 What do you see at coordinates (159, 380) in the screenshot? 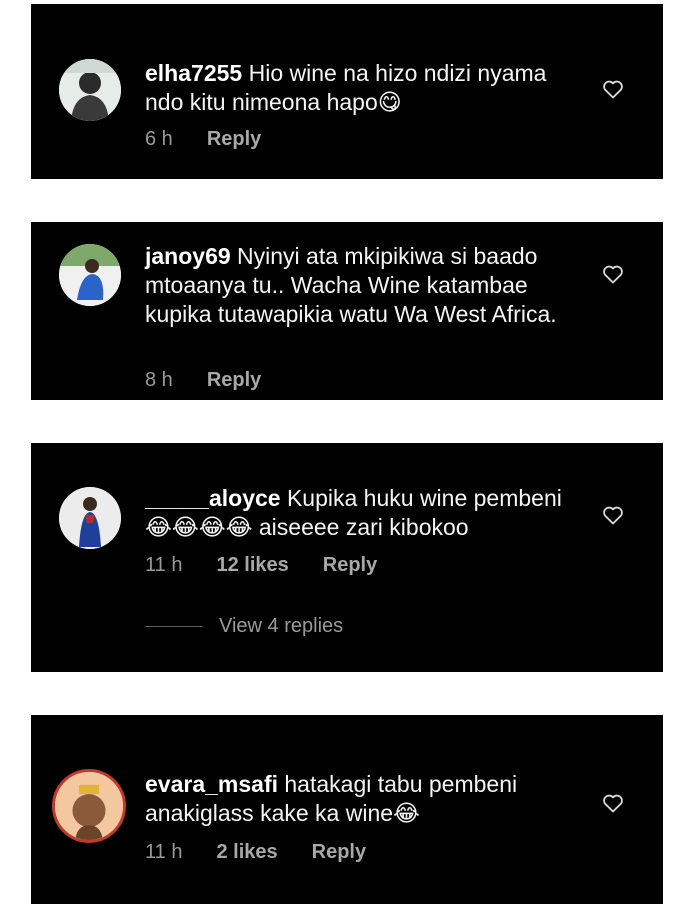
I see `comment-time: 8 h` at bounding box center [159, 380].